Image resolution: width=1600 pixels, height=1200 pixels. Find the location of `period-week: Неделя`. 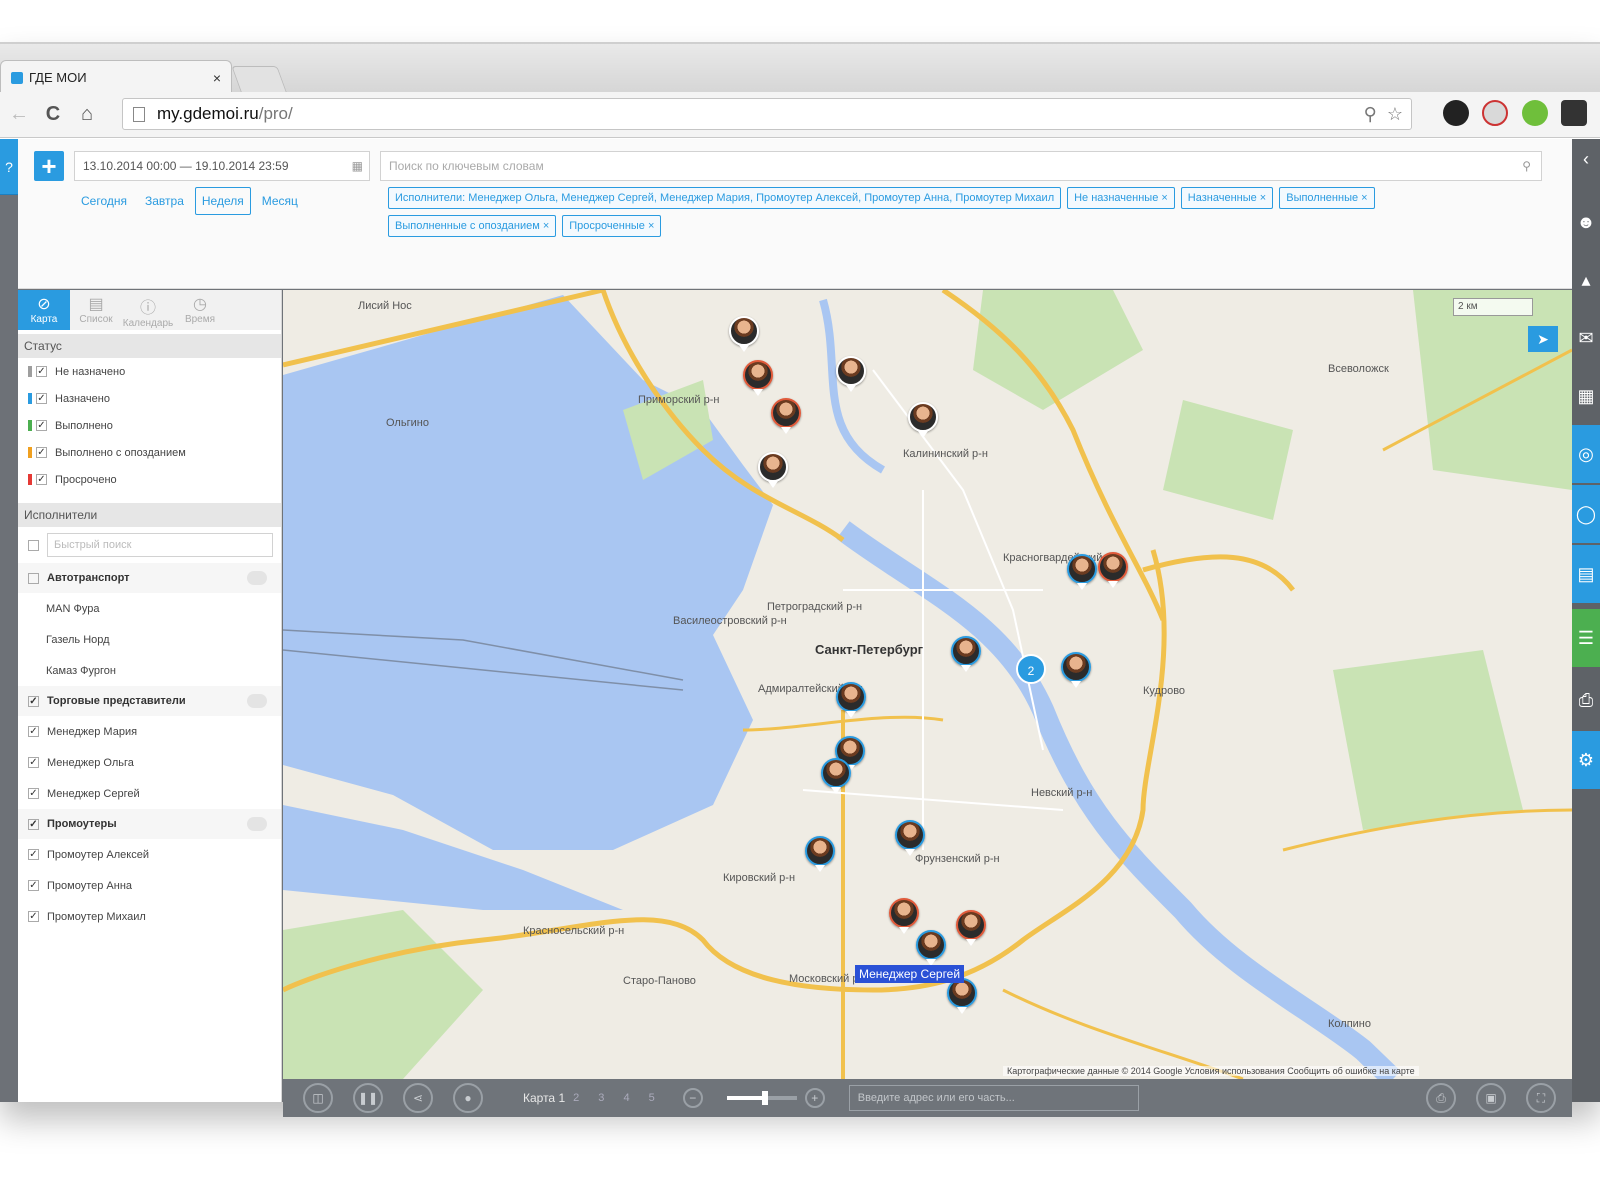

period-week: Неделя is located at coordinates (222, 201).